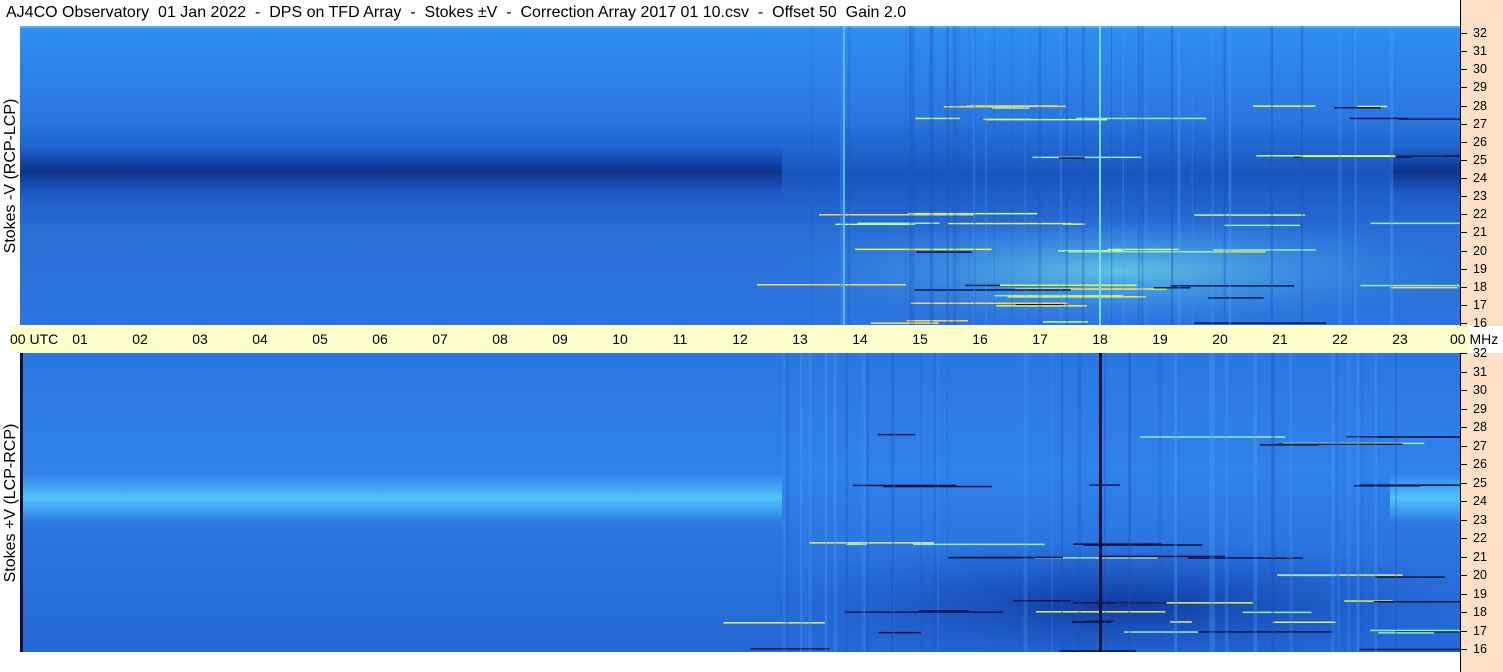 The width and height of the screenshot is (1503, 672). I want to click on top-freq-tick-2: 30, so click(1480, 69).